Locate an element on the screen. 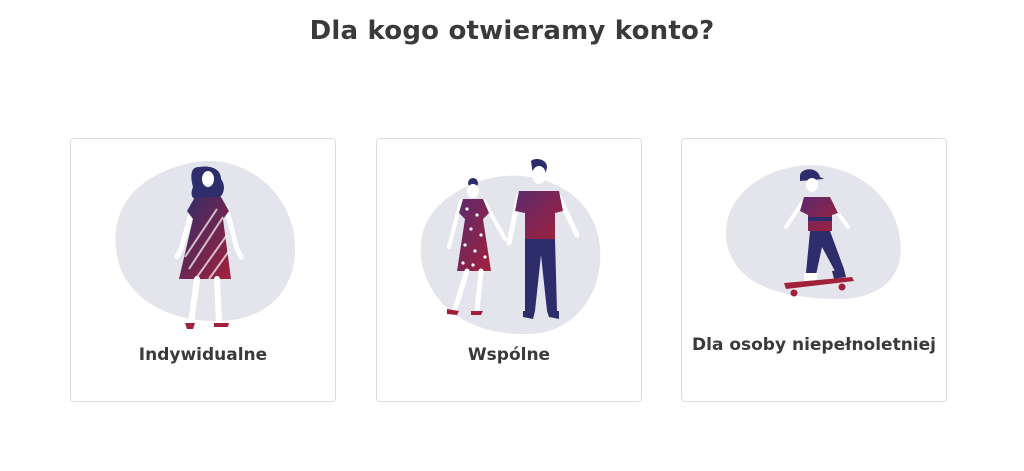  page-title: Dla kogo otwieramy konto? is located at coordinates (512, 31).